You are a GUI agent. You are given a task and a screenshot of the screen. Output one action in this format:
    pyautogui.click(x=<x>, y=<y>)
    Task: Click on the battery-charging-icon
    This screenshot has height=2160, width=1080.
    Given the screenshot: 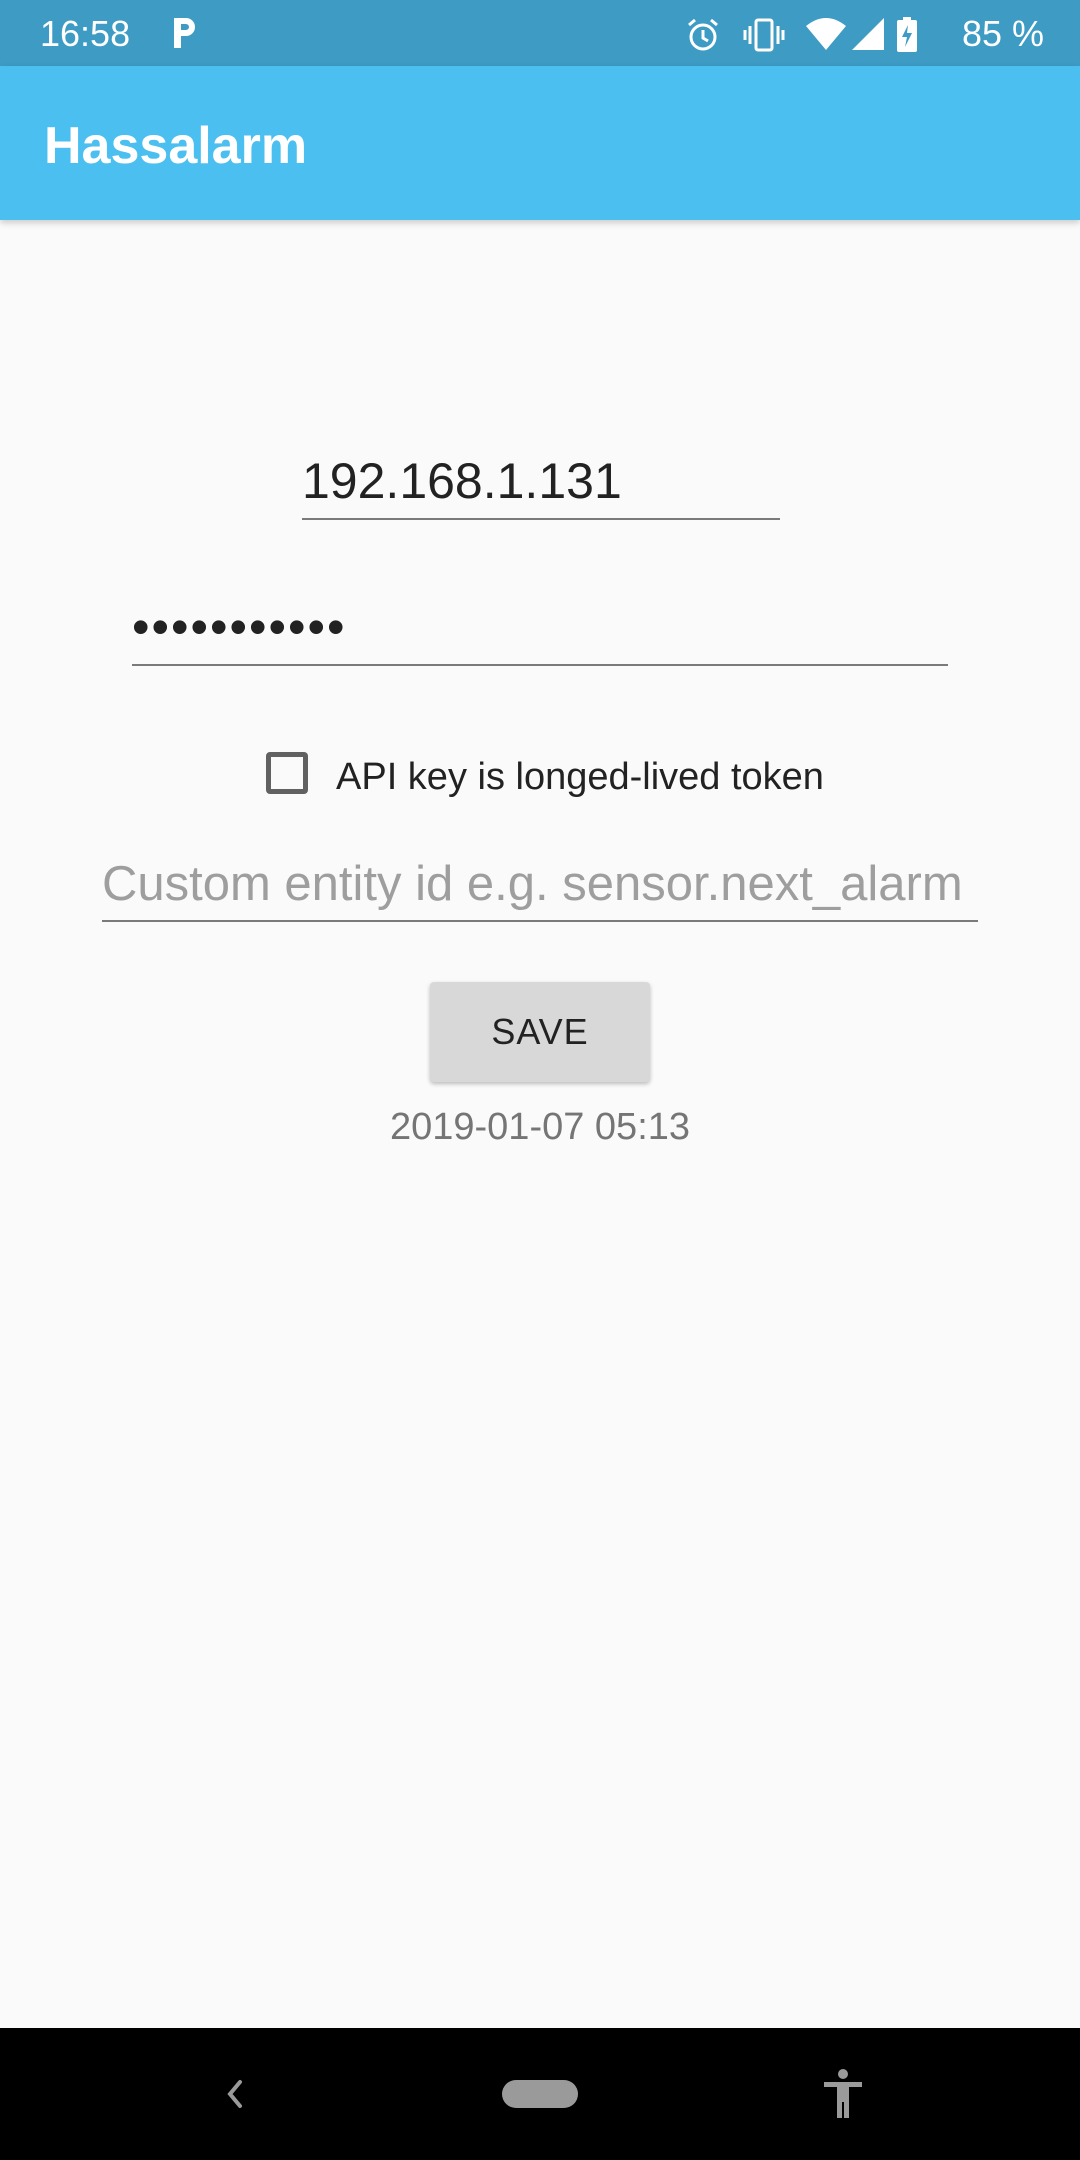 What is the action you would take?
    pyautogui.click(x=907, y=34)
    